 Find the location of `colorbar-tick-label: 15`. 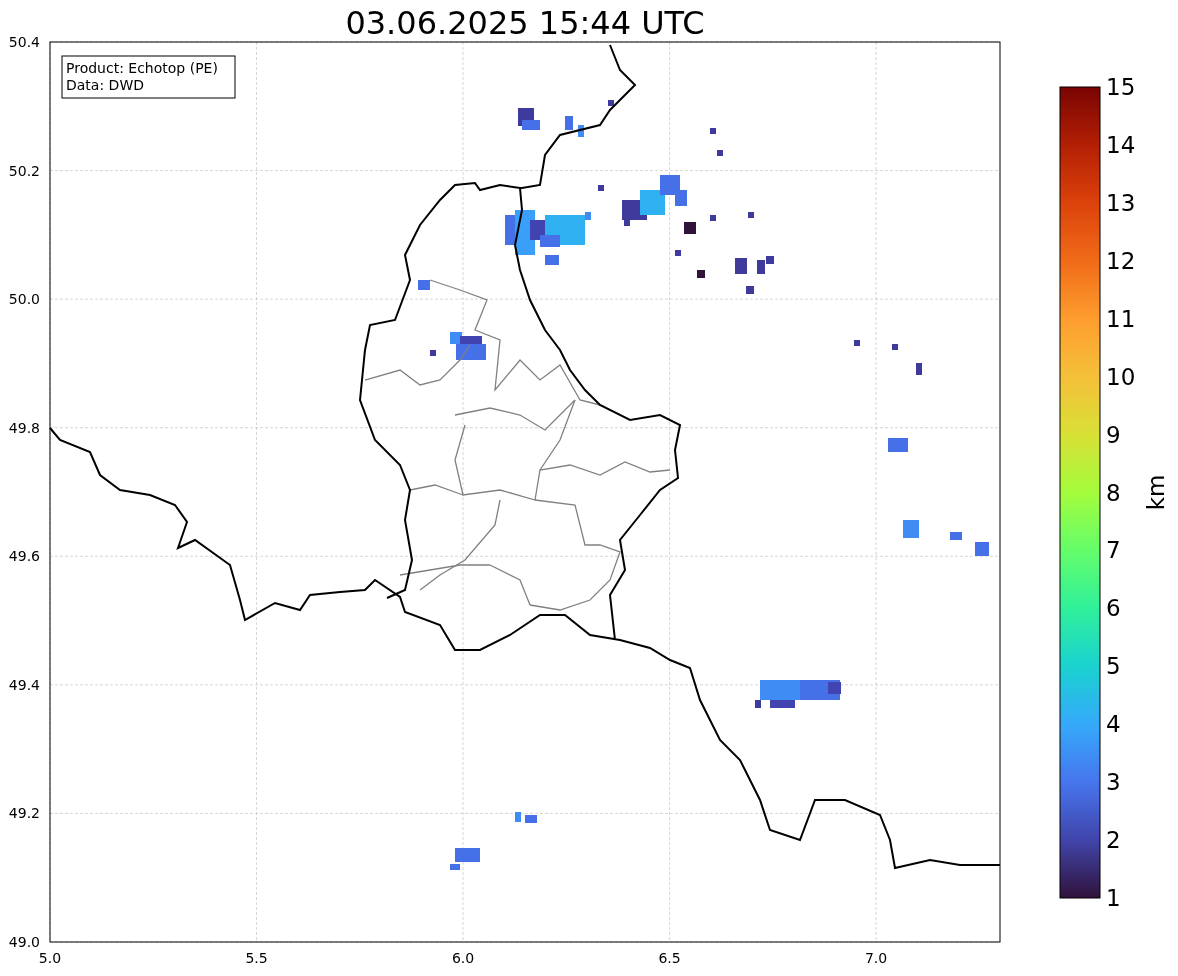

colorbar-tick-label: 15 is located at coordinates (1121, 87).